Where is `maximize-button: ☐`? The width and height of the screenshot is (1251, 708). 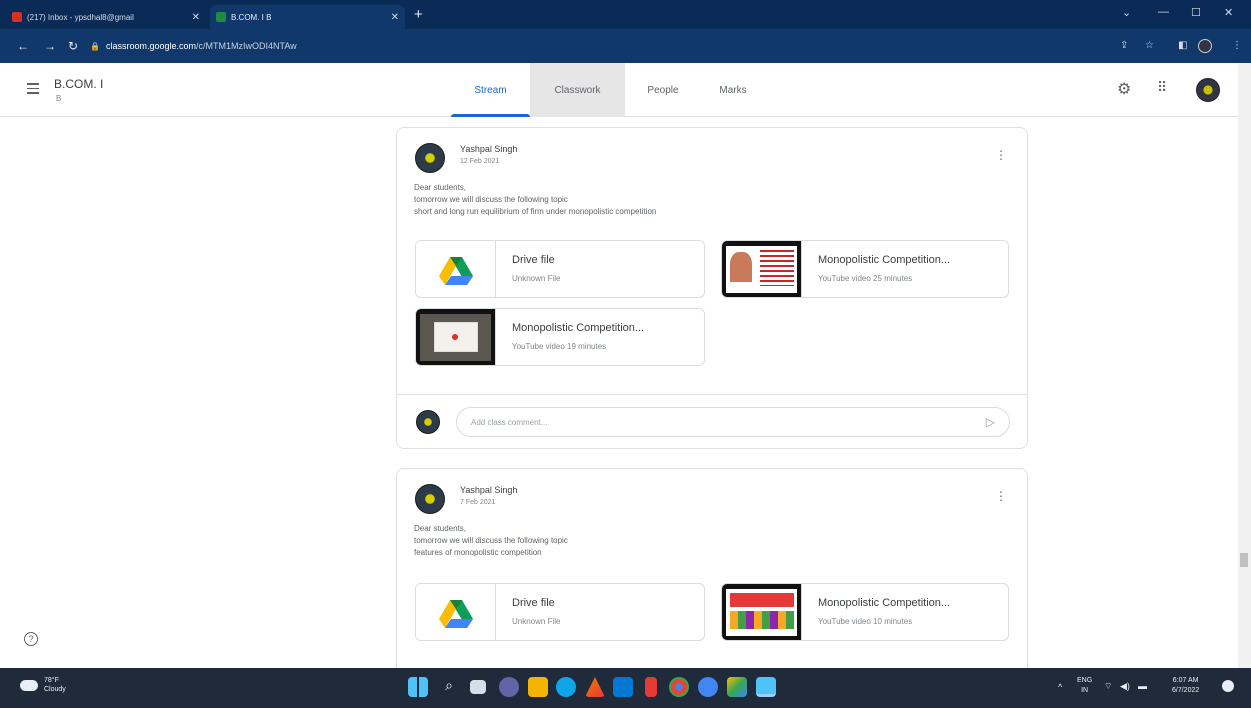 maximize-button: ☐ is located at coordinates (1196, 12).